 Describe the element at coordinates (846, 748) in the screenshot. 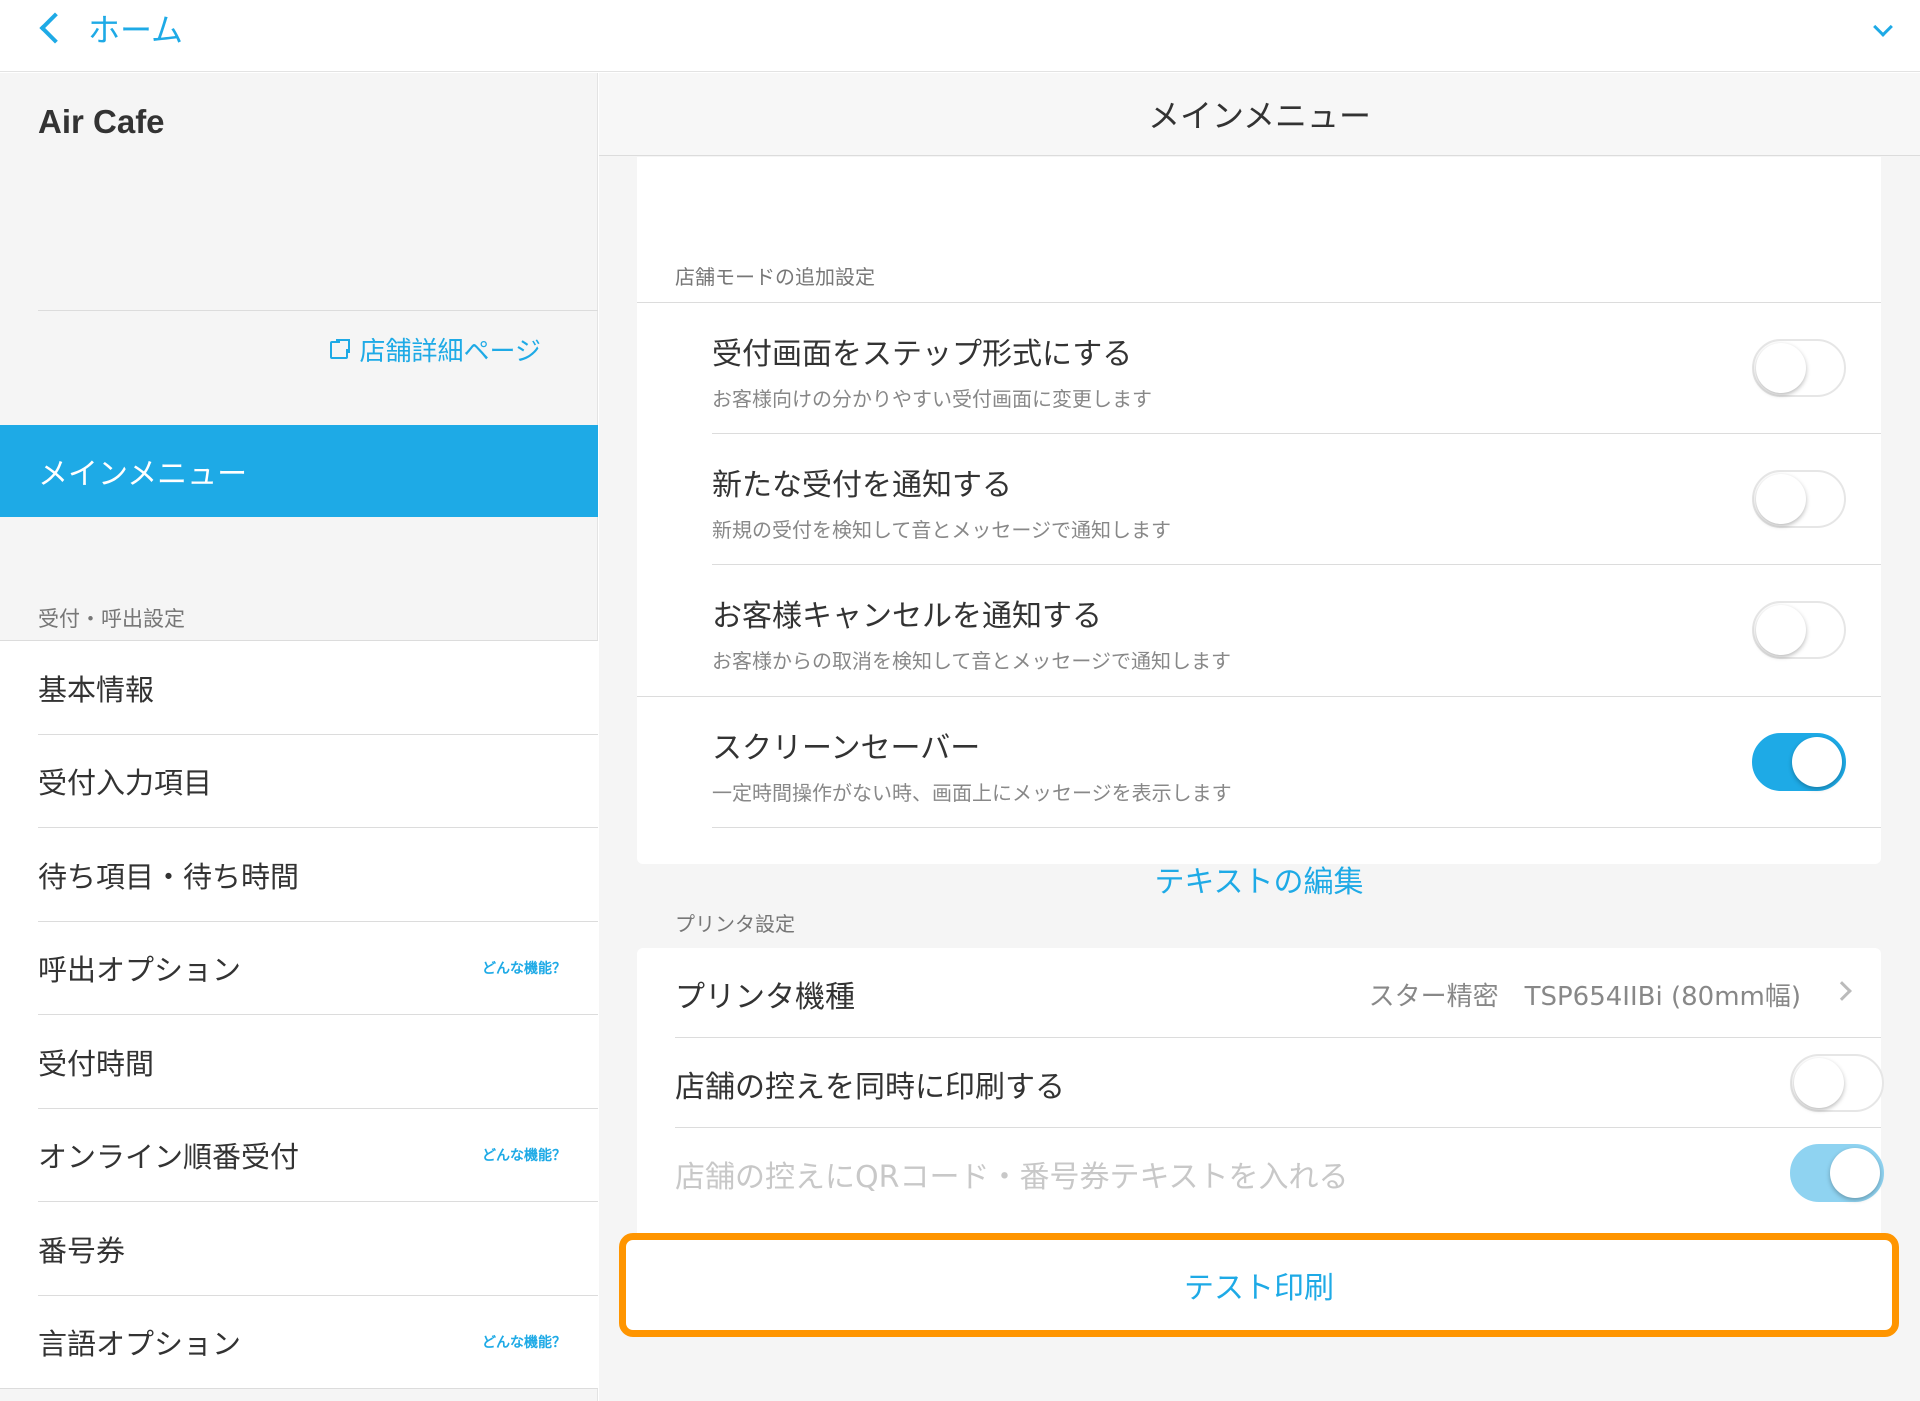

I see `setting-title: スクリーンセーバー` at that location.